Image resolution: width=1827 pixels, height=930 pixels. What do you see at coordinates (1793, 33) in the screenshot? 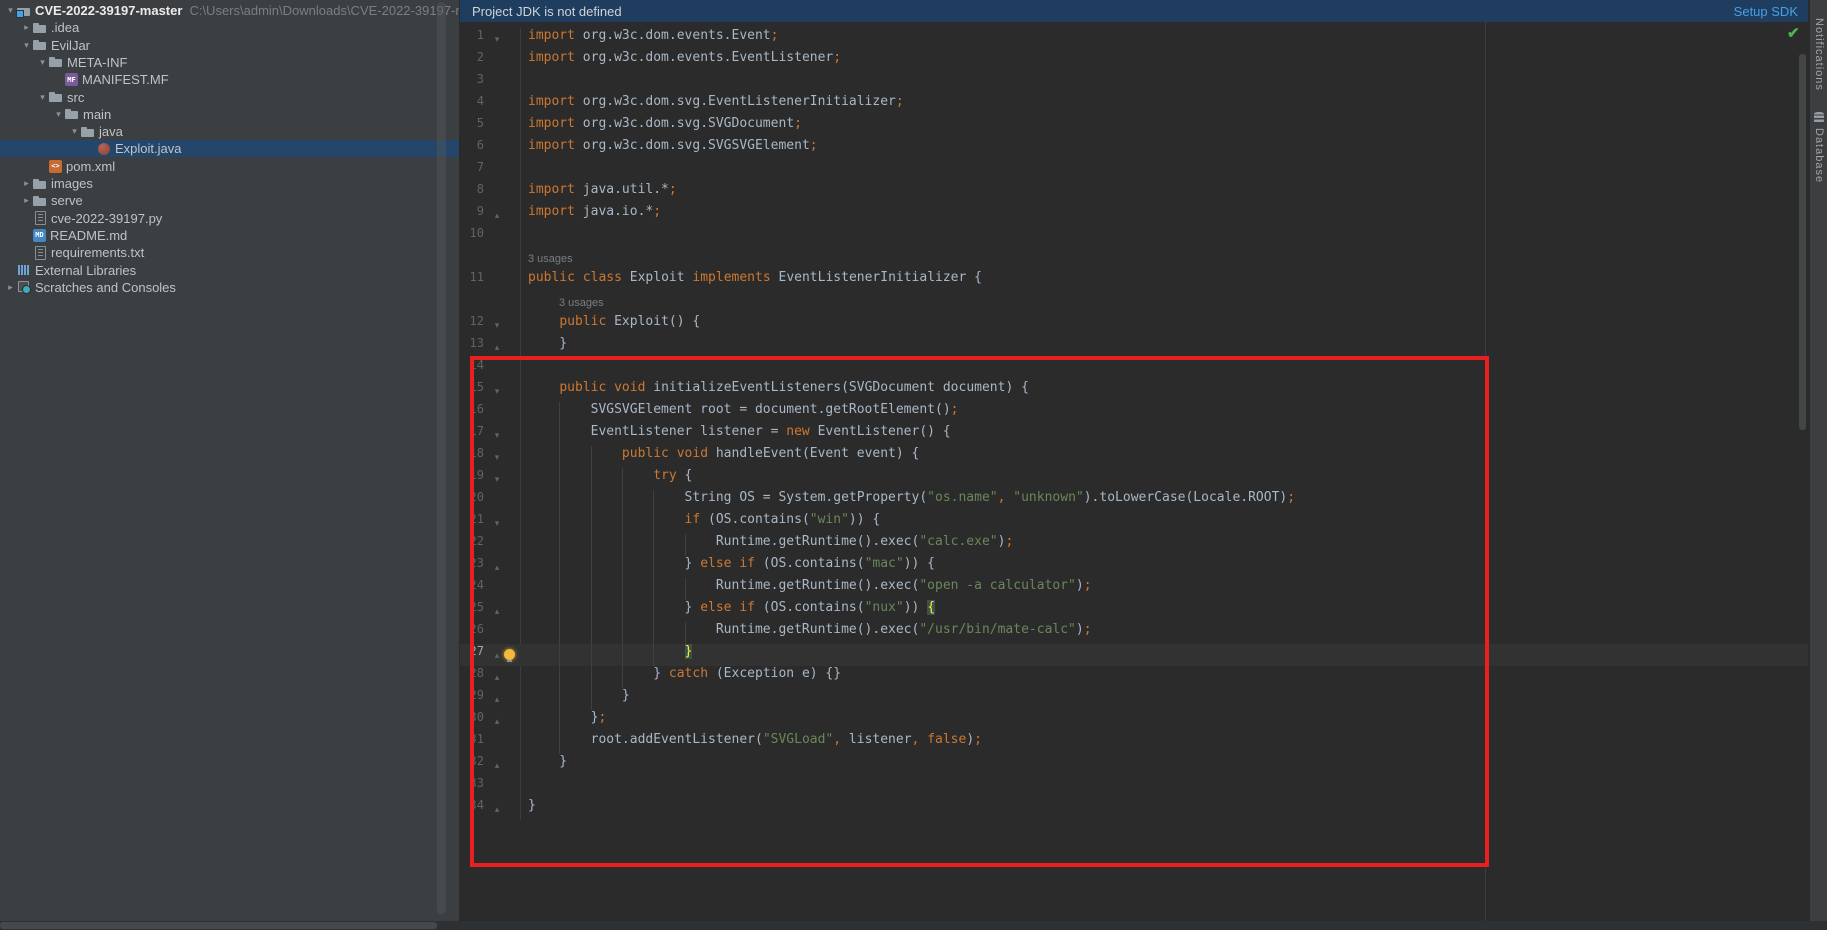
I see `inspections-ok-check-icon: ✔` at bounding box center [1793, 33].